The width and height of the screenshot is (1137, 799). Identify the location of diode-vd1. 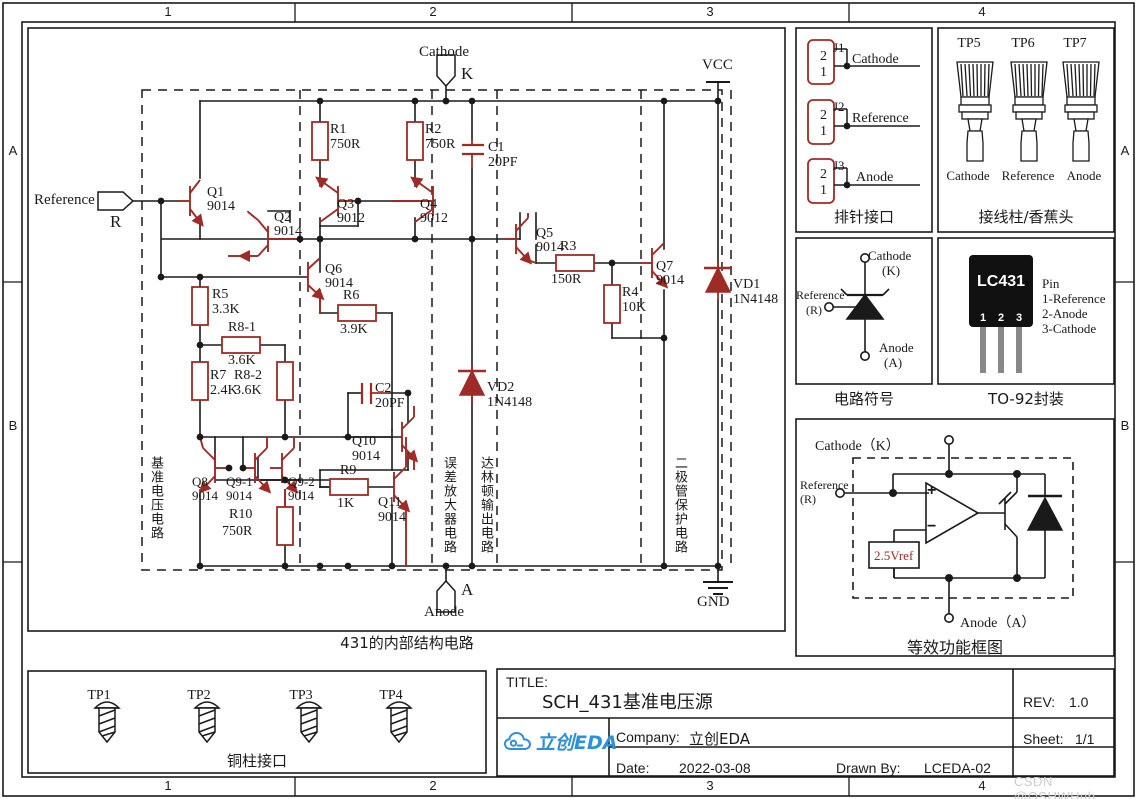
(718, 281).